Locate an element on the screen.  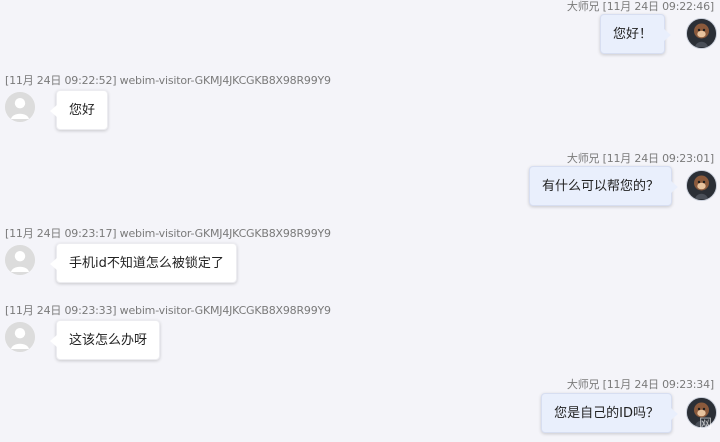
chat-message-bubble-visitor: 手机id不知道怎么被锁定了 is located at coordinates (143, 263).